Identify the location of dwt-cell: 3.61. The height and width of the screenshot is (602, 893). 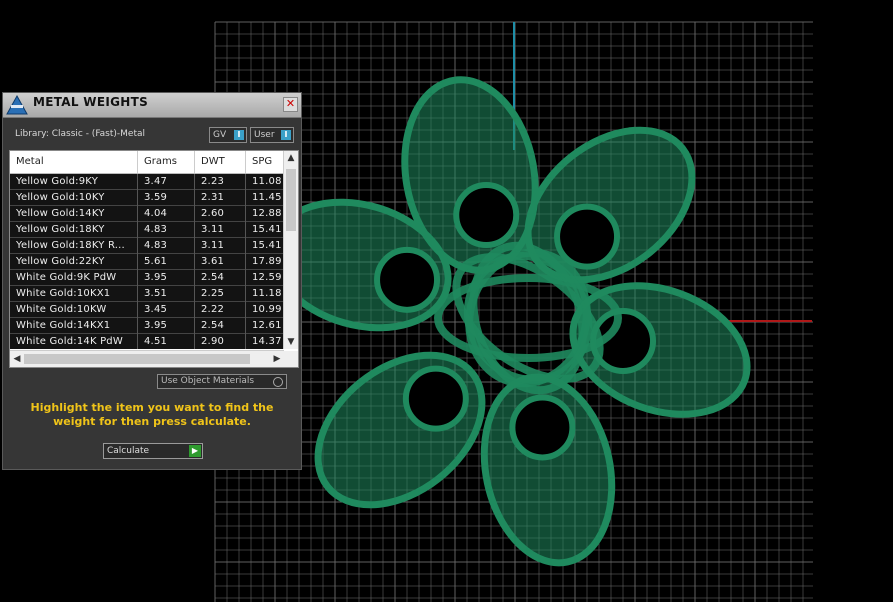
(220, 262).